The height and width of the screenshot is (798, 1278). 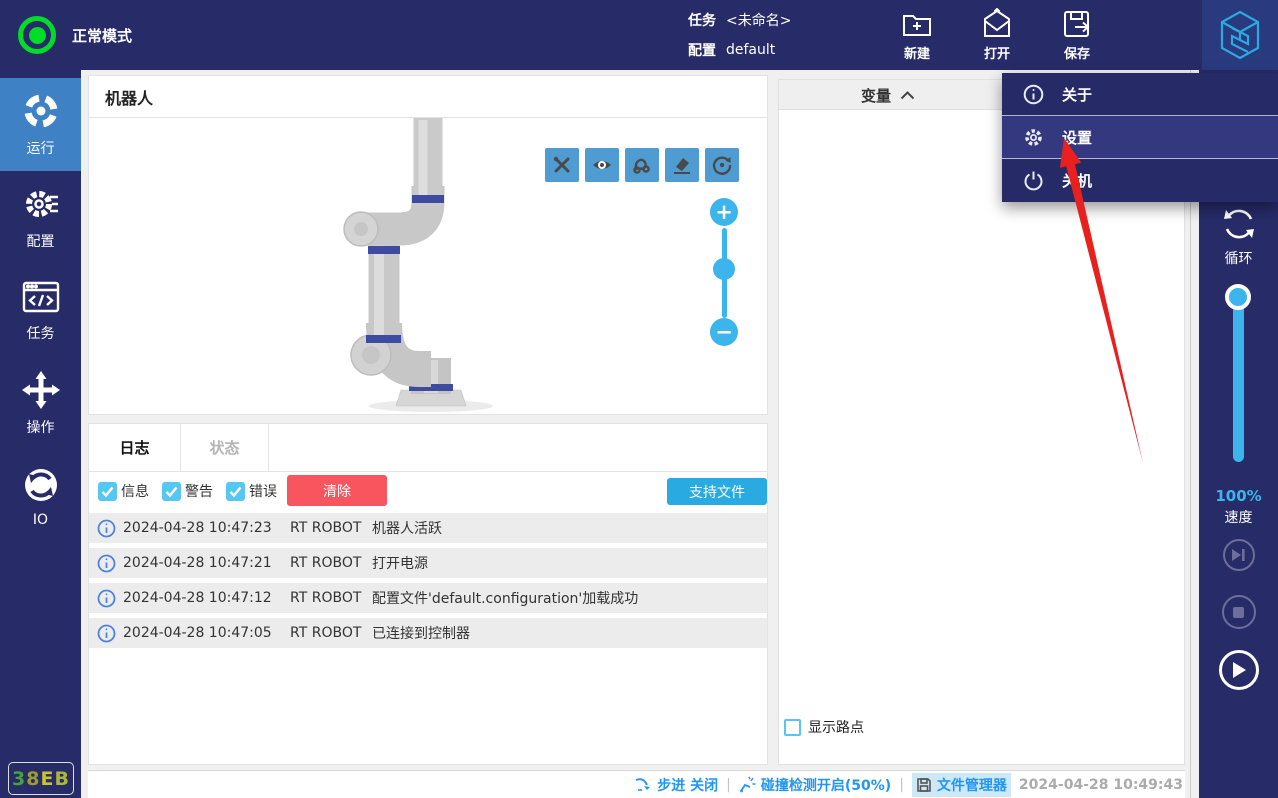 I want to click on open-icon, so click(x=997, y=24).